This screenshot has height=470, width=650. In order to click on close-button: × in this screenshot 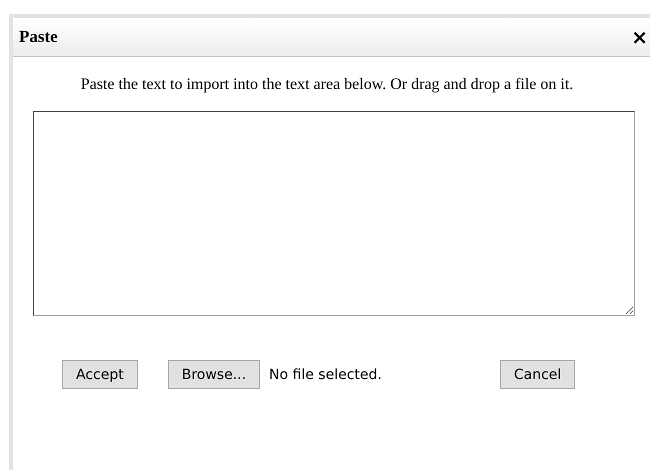, I will do `click(639, 37)`.